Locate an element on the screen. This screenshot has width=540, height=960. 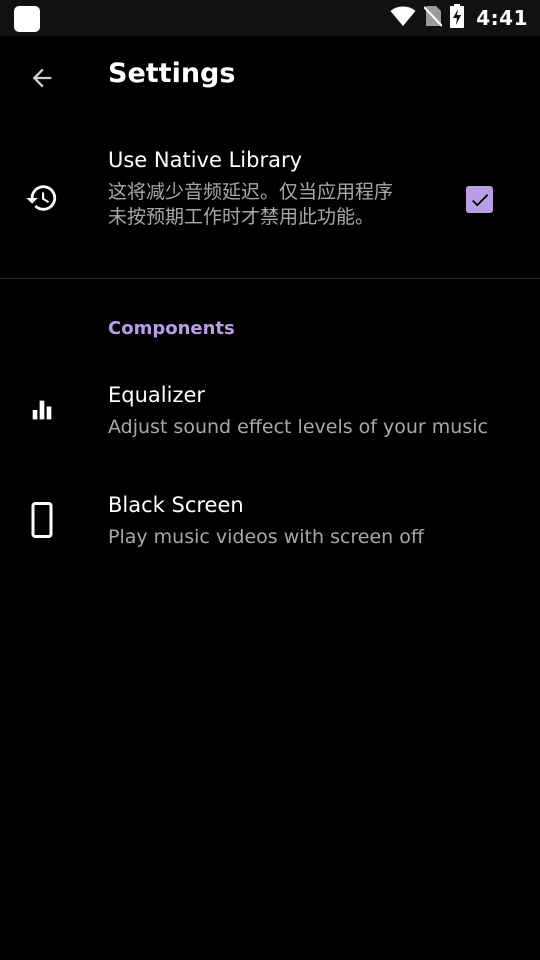
black-screen-title: Black Screen is located at coordinates (176, 505).